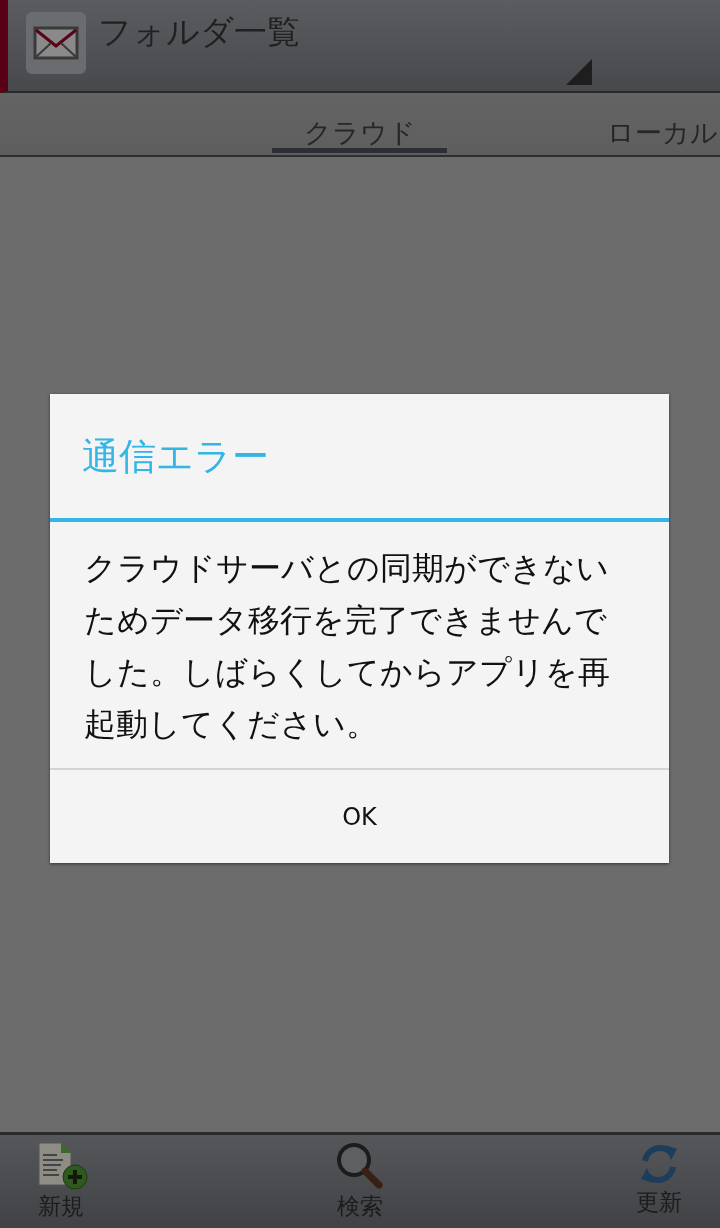 This screenshot has width=720, height=1228. Describe the element at coordinates (199, 32) in the screenshot. I see `screen-title: フォルダ一覧` at that location.